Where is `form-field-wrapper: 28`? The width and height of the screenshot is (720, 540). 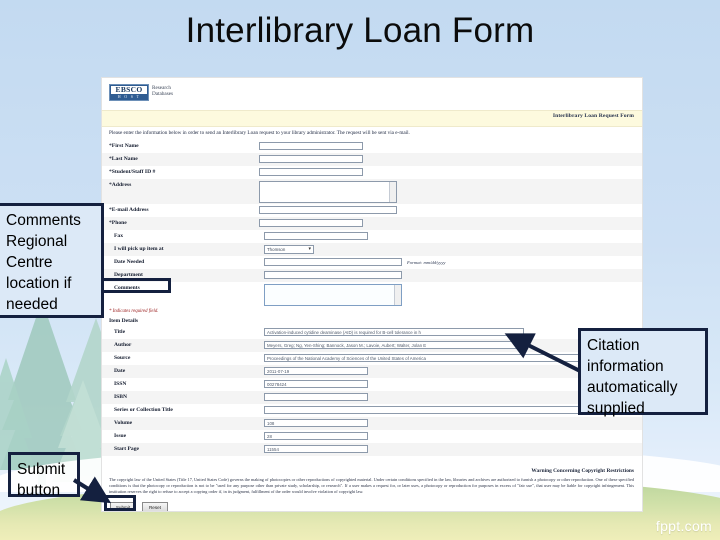
form-field-wrapper: 28 is located at coordinates (450, 436).